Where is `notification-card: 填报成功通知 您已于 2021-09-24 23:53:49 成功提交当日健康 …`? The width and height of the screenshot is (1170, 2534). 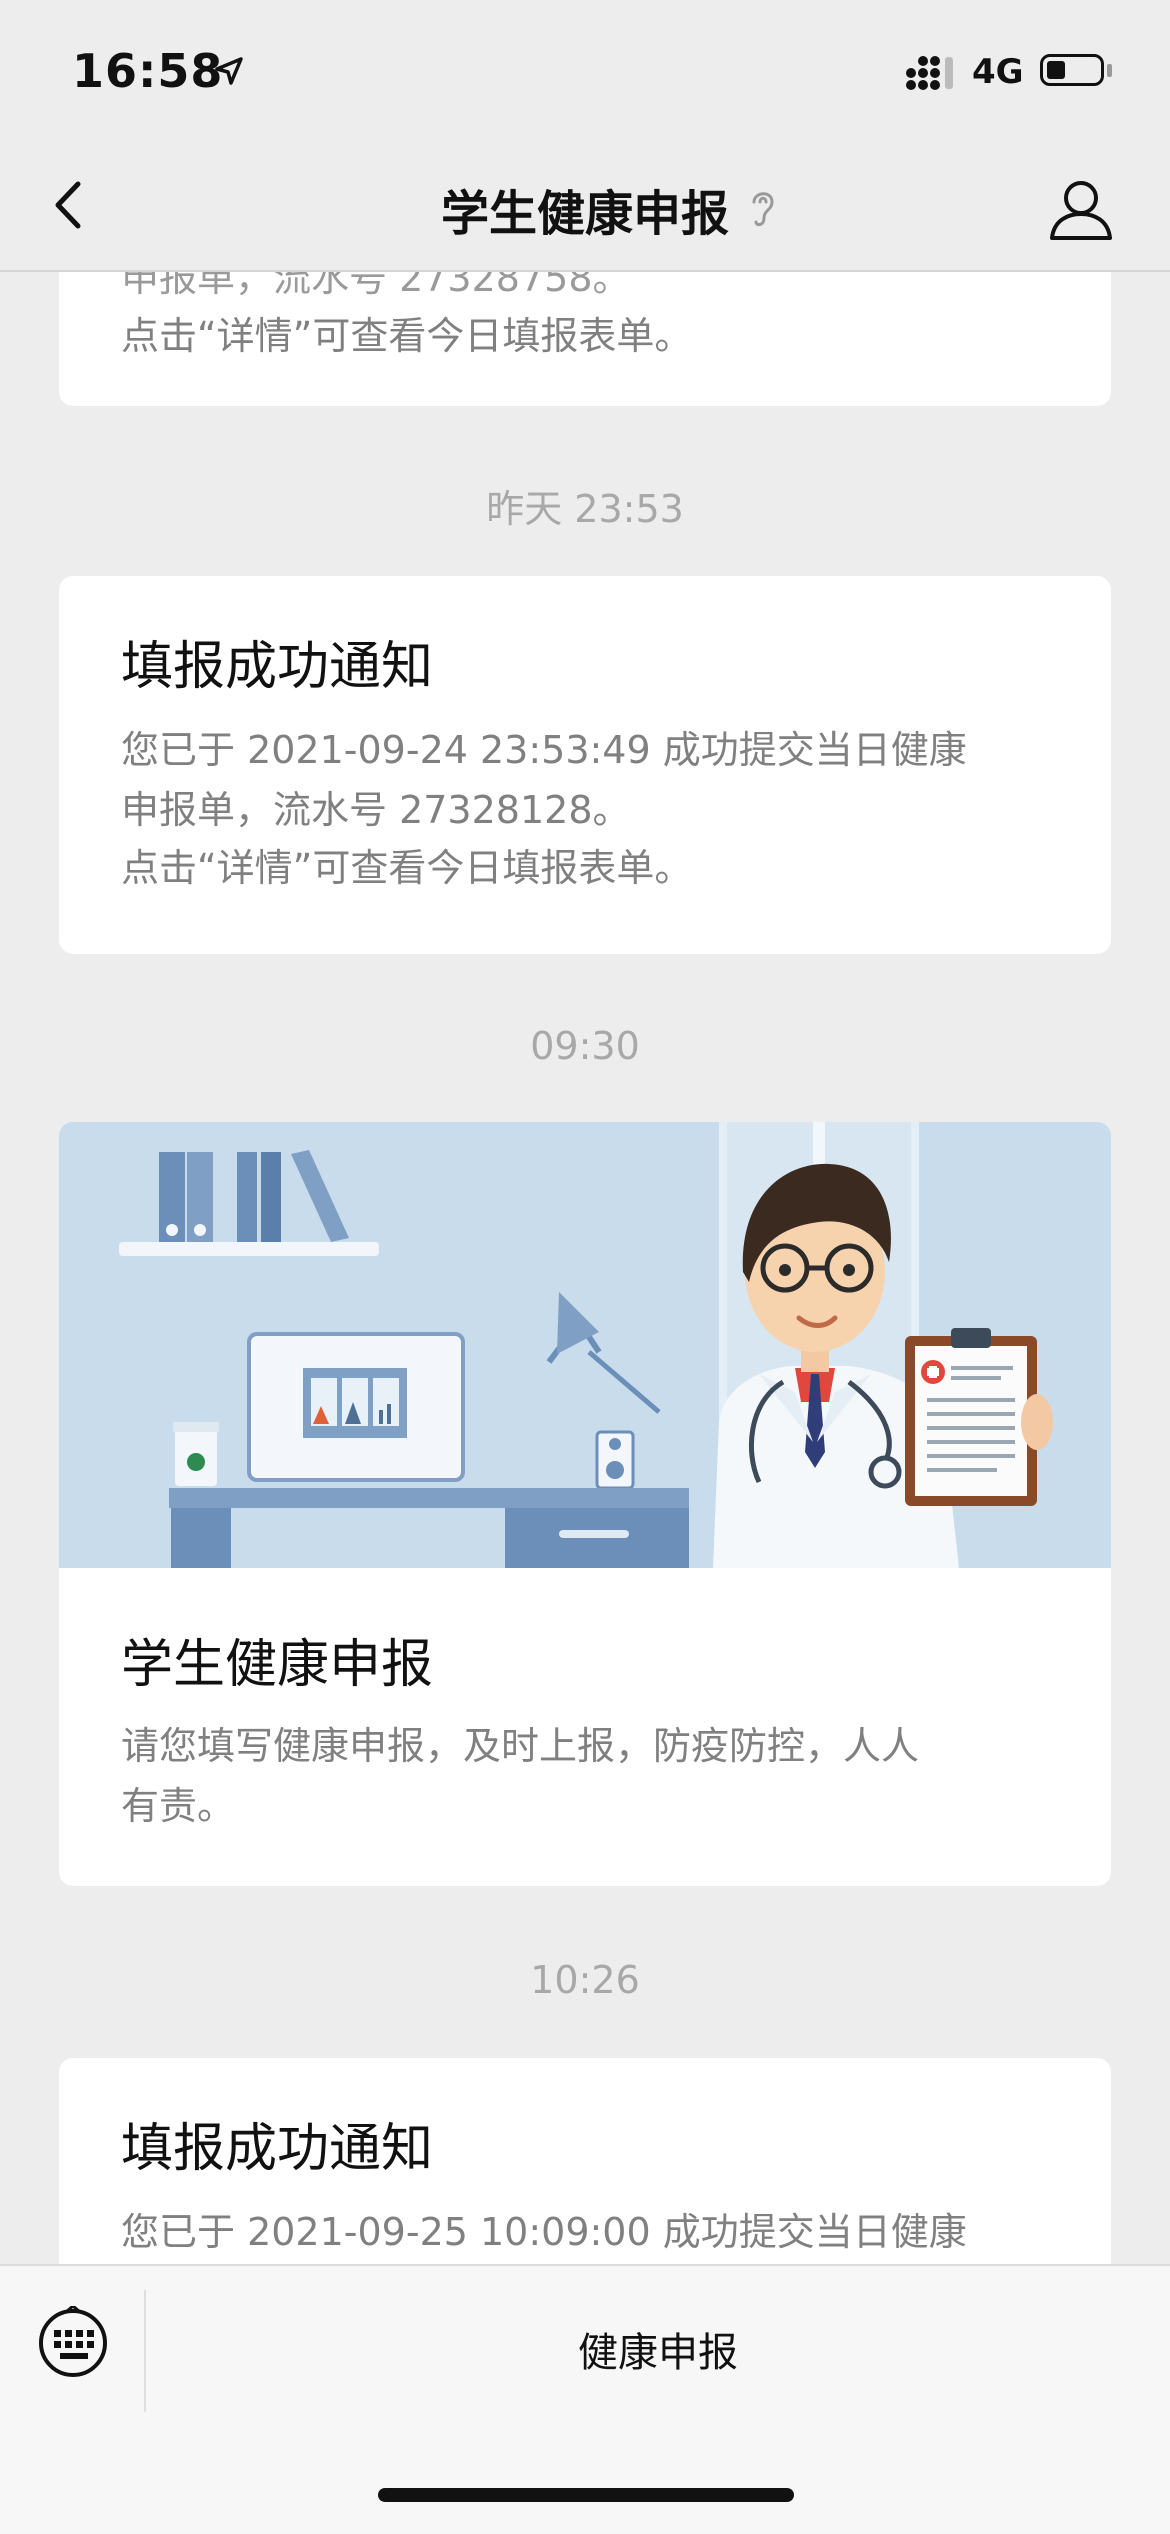
notification-card: 填报成功通知 您已于 2021-09-24 23:53:49 成功提交当日健康 … is located at coordinates (585, 765).